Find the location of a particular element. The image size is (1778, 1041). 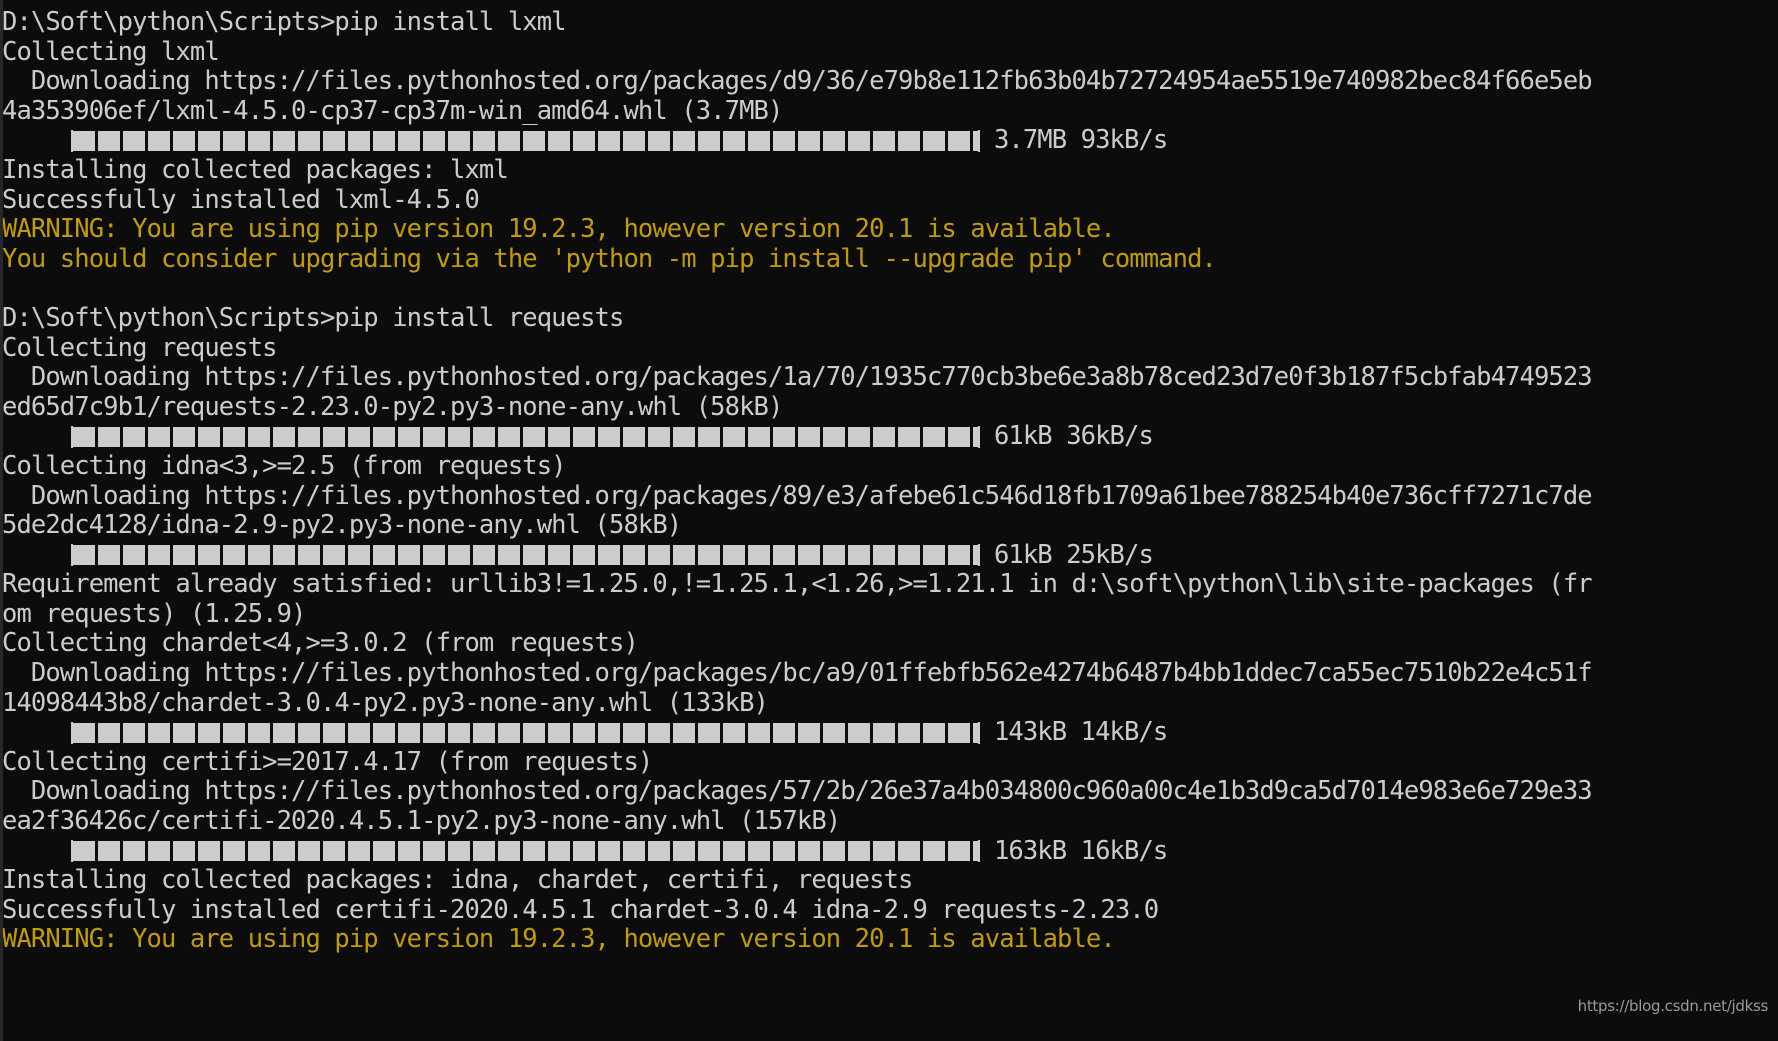

download-progress-row: 143kB 14kB/s is located at coordinates (889, 733).